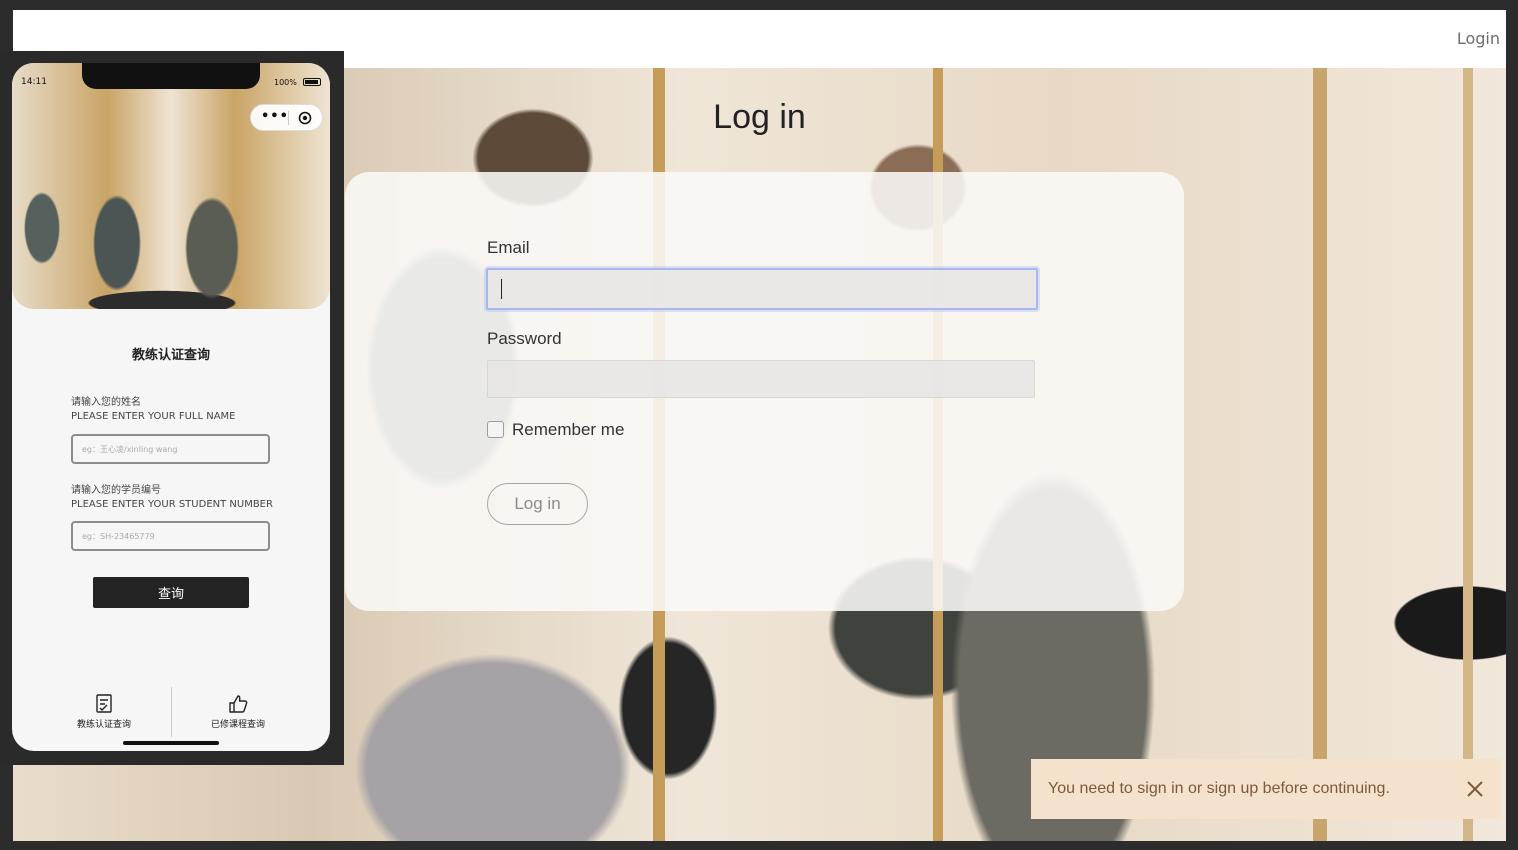  Describe the element at coordinates (285, 82) in the screenshot. I see `battery-percentage: 100%` at that location.